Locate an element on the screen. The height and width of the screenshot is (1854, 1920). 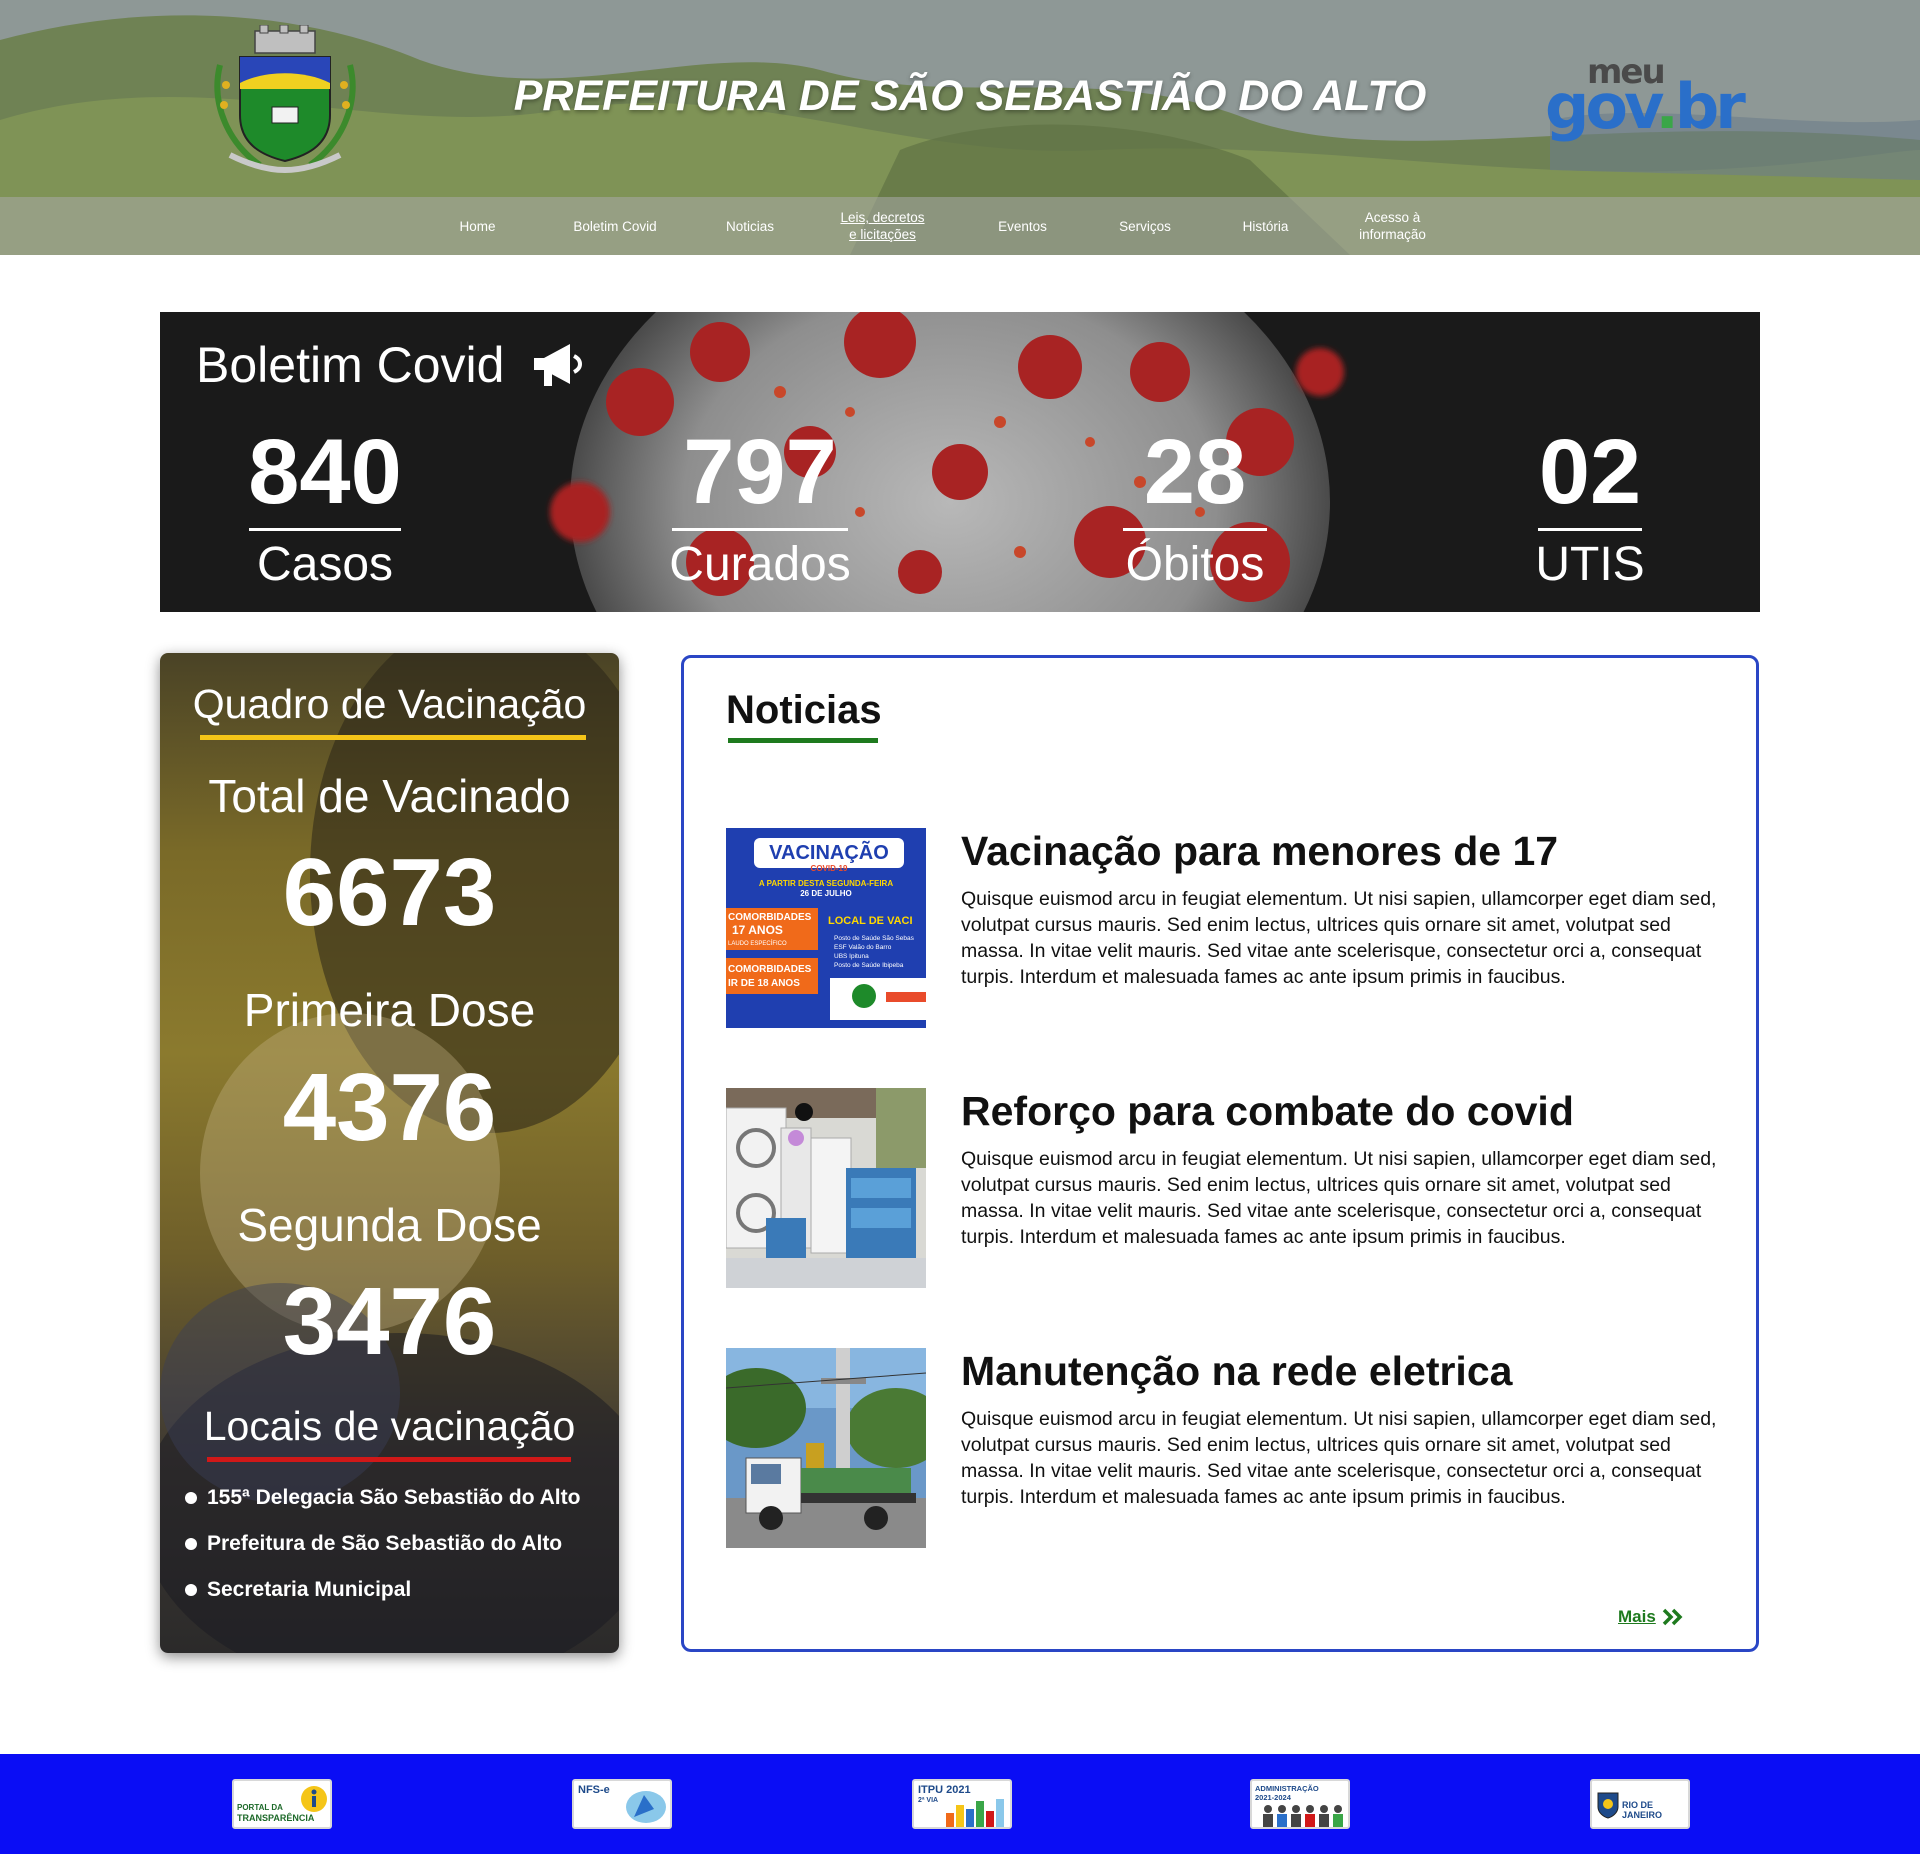
svg-text: VACINAÇÃO is located at coordinates (829, 852).